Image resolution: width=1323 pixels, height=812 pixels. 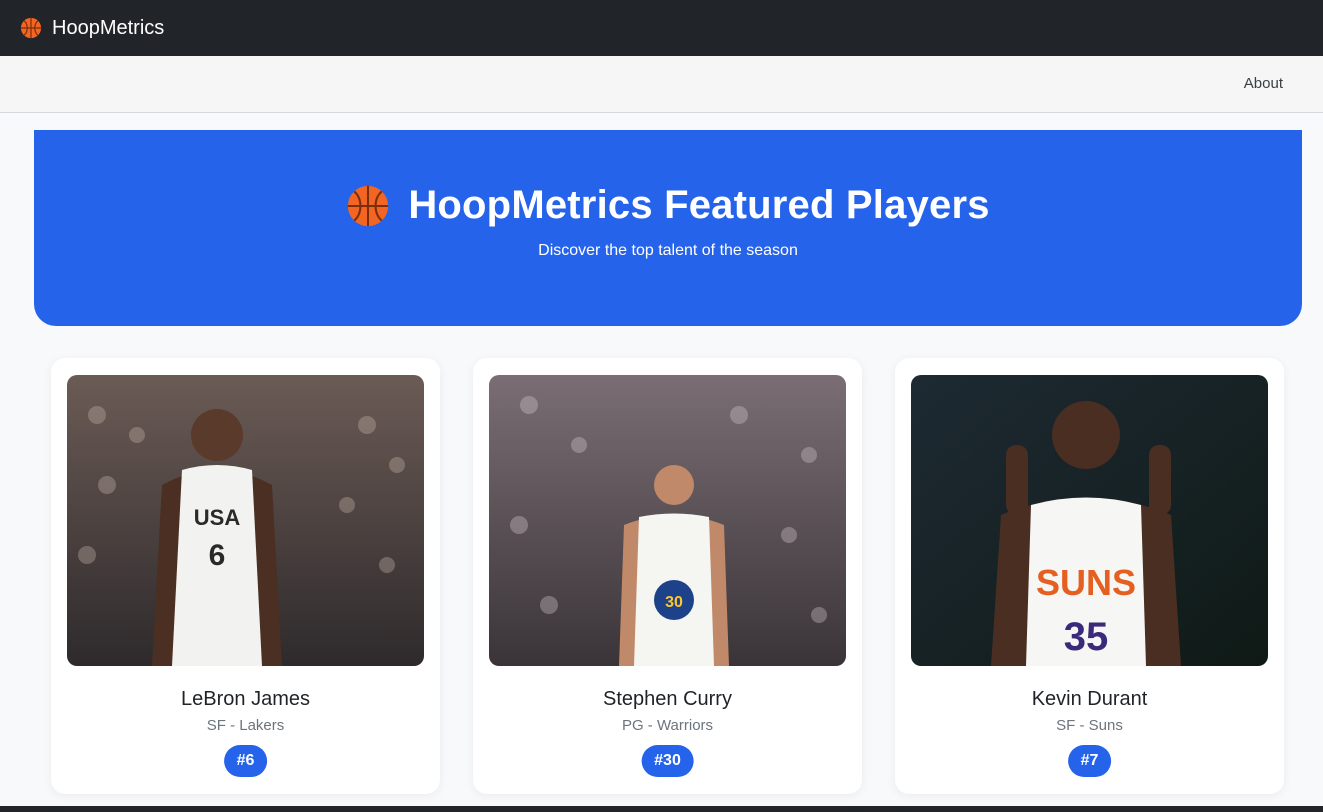 What do you see at coordinates (674, 602) in the screenshot?
I see `svg-text: 30` at bounding box center [674, 602].